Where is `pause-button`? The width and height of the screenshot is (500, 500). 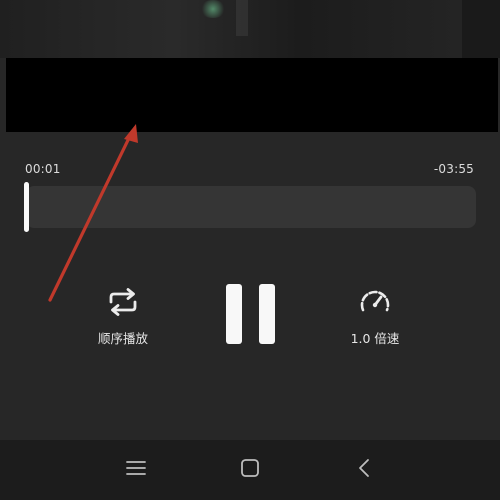 pause-button is located at coordinates (250, 314).